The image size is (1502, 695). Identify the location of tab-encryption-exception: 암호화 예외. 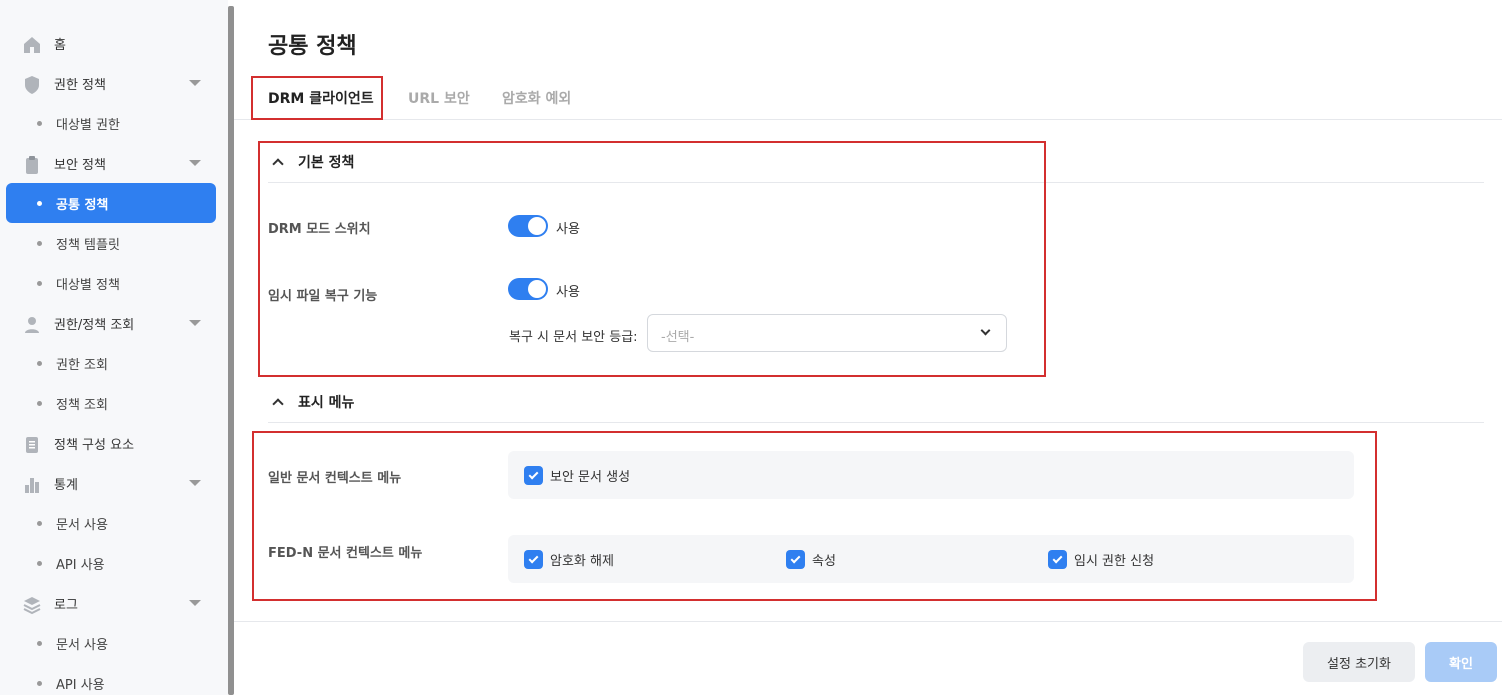
(536, 98).